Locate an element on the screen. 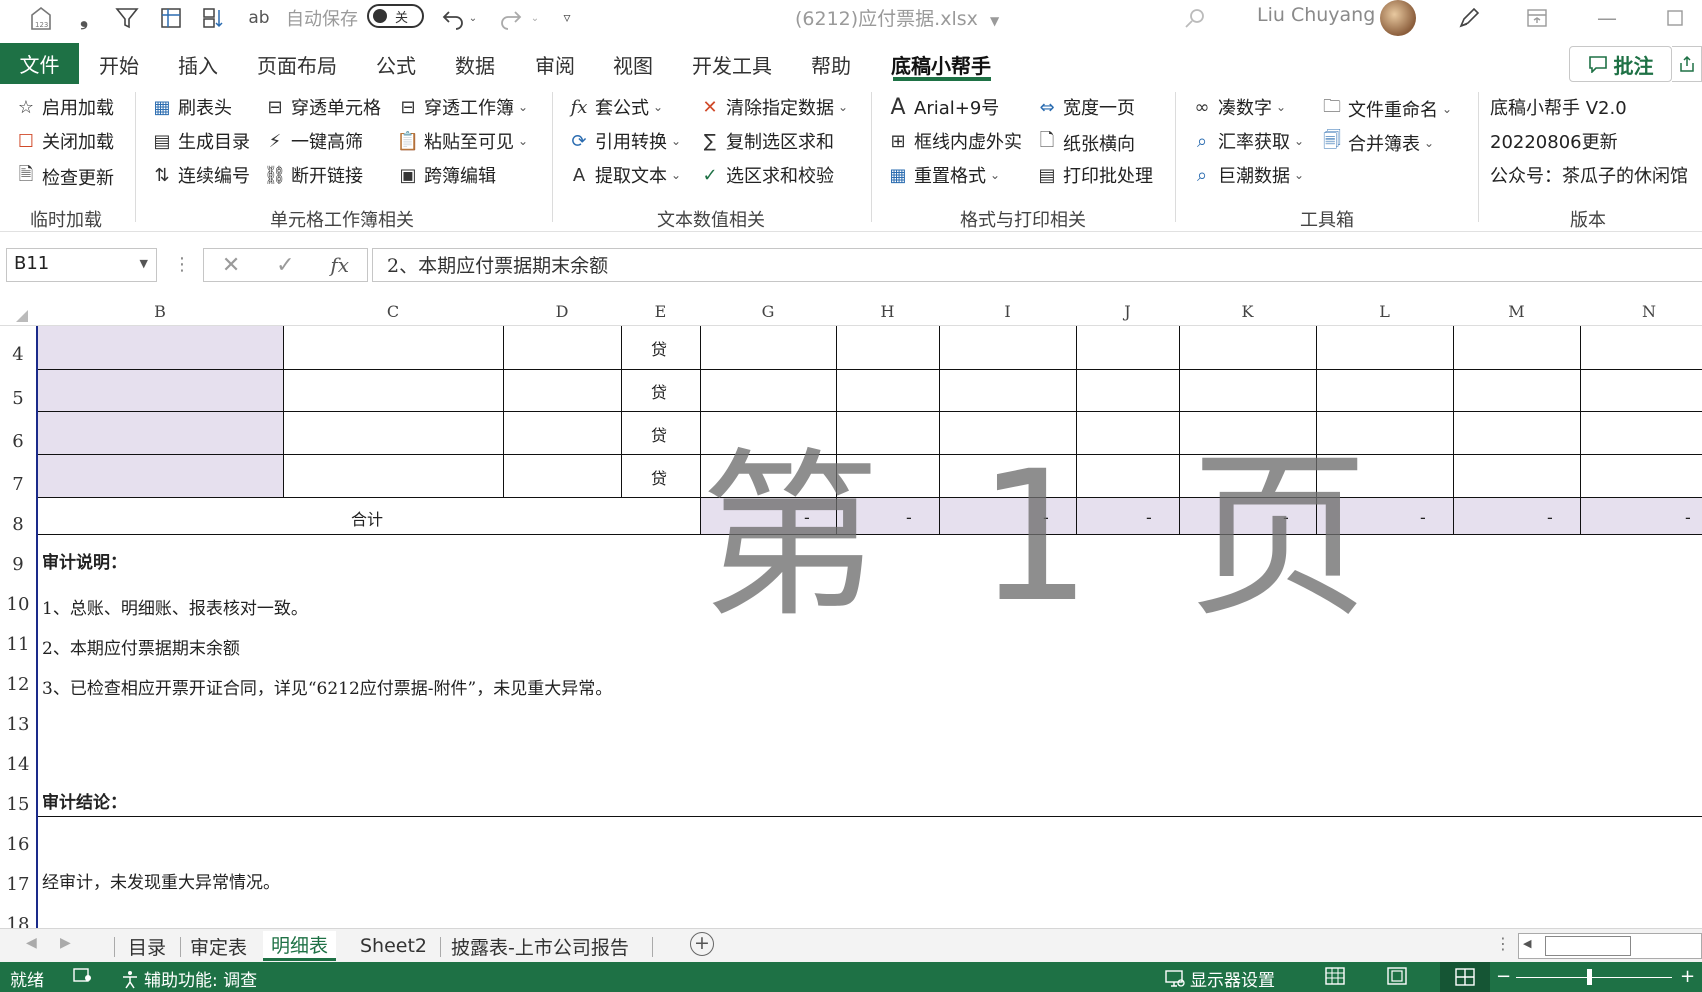 The image size is (1702, 992). freeze-panes-icon is located at coordinates (171, 18).